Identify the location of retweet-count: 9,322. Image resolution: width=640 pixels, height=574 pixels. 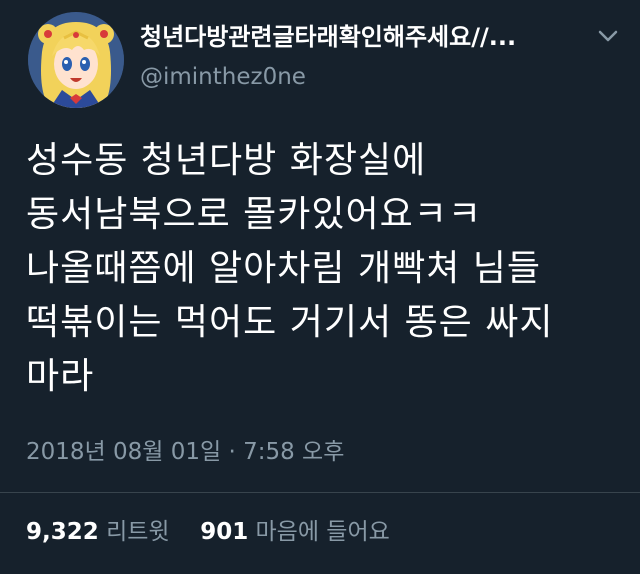
(62, 532).